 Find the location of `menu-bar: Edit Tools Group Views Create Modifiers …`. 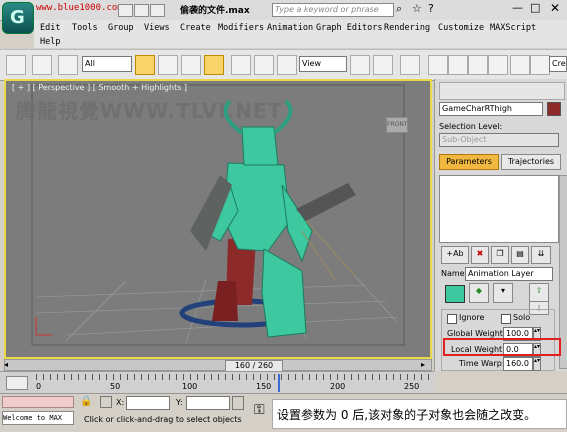

menu-bar: Edit Tools Group Views Create Modifiers … is located at coordinates (300, 34).